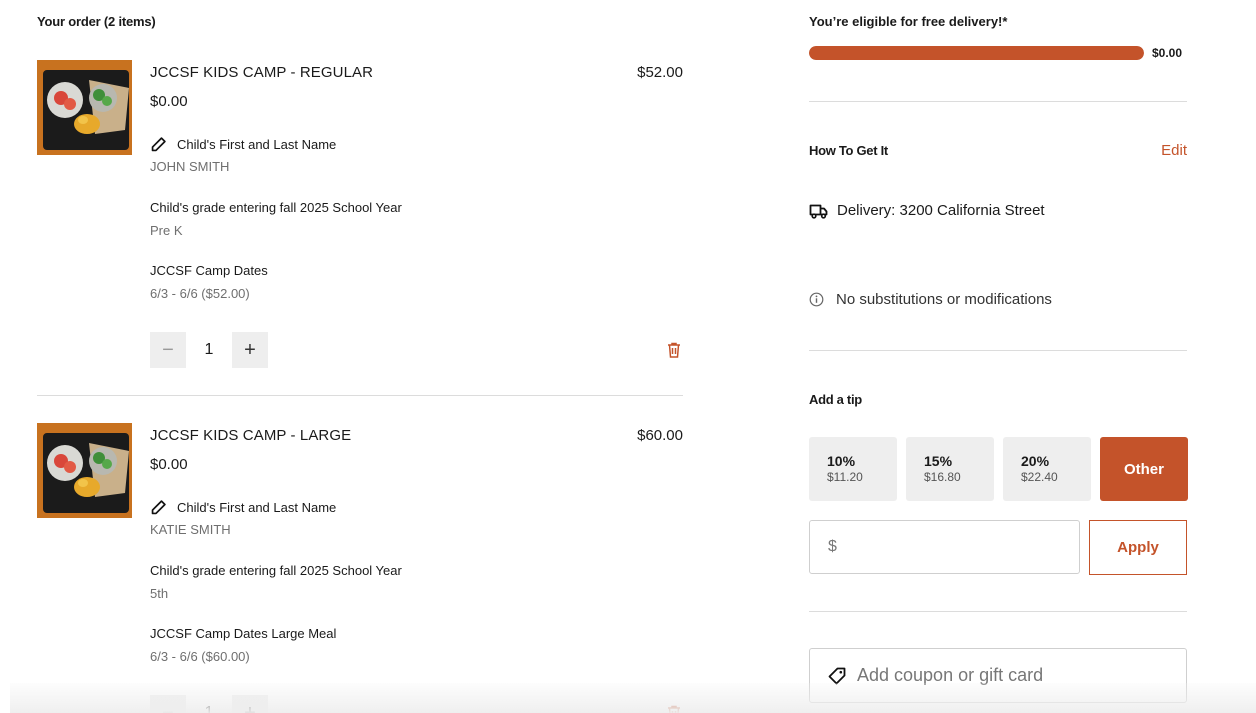  I want to click on tag-icon, so click(837, 675).